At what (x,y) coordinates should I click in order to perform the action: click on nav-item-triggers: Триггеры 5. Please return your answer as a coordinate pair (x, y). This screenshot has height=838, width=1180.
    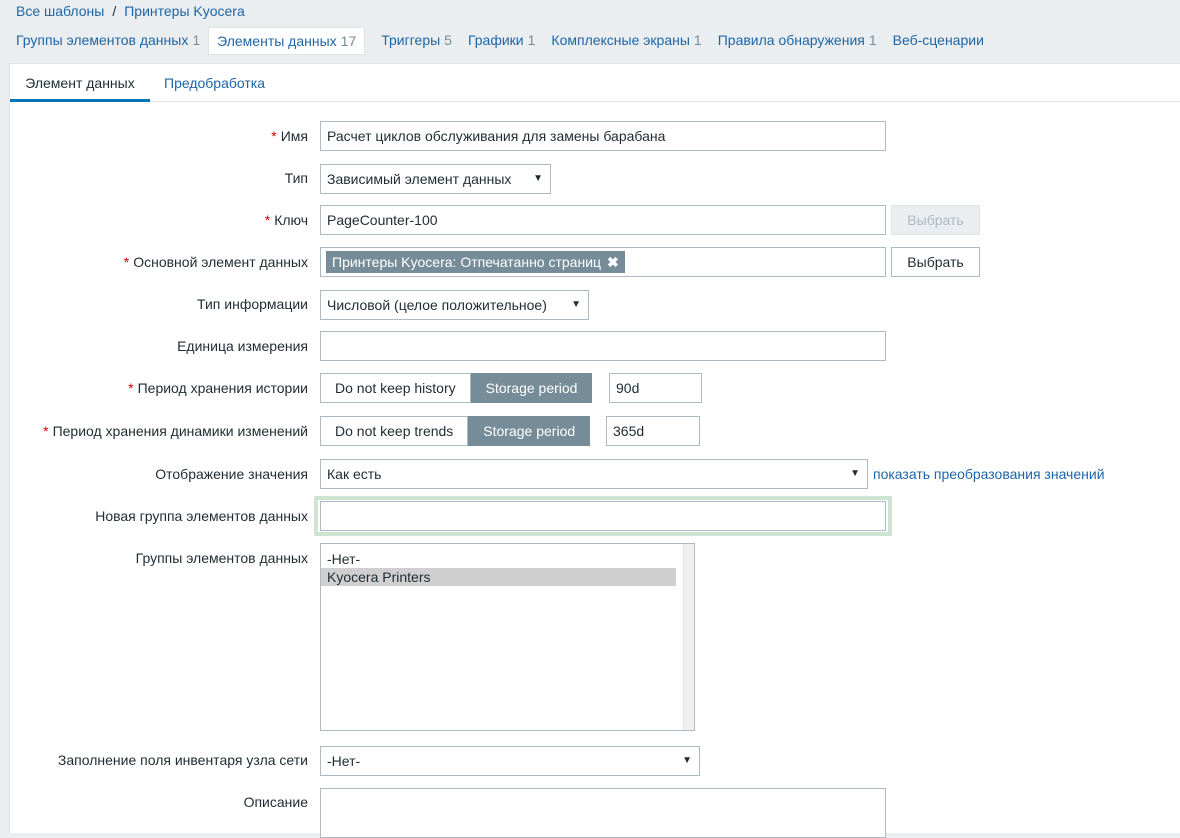
    Looking at the image, I should click on (416, 40).